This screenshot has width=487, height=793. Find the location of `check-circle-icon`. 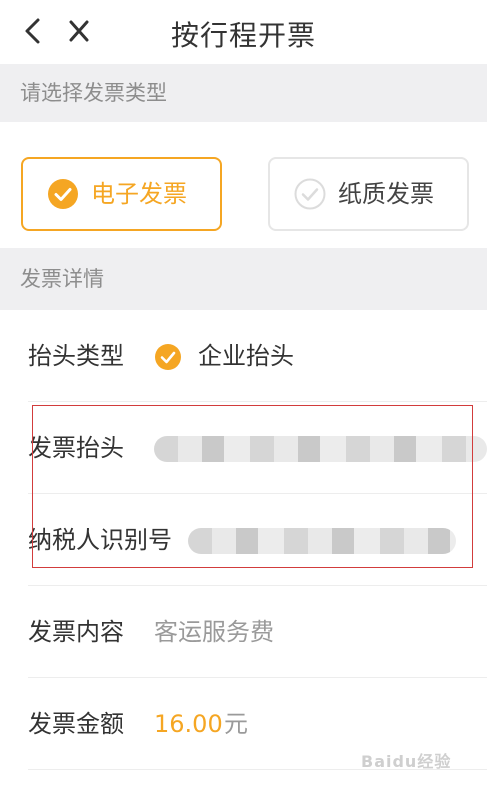

check-circle-icon is located at coordinates (63, 194).